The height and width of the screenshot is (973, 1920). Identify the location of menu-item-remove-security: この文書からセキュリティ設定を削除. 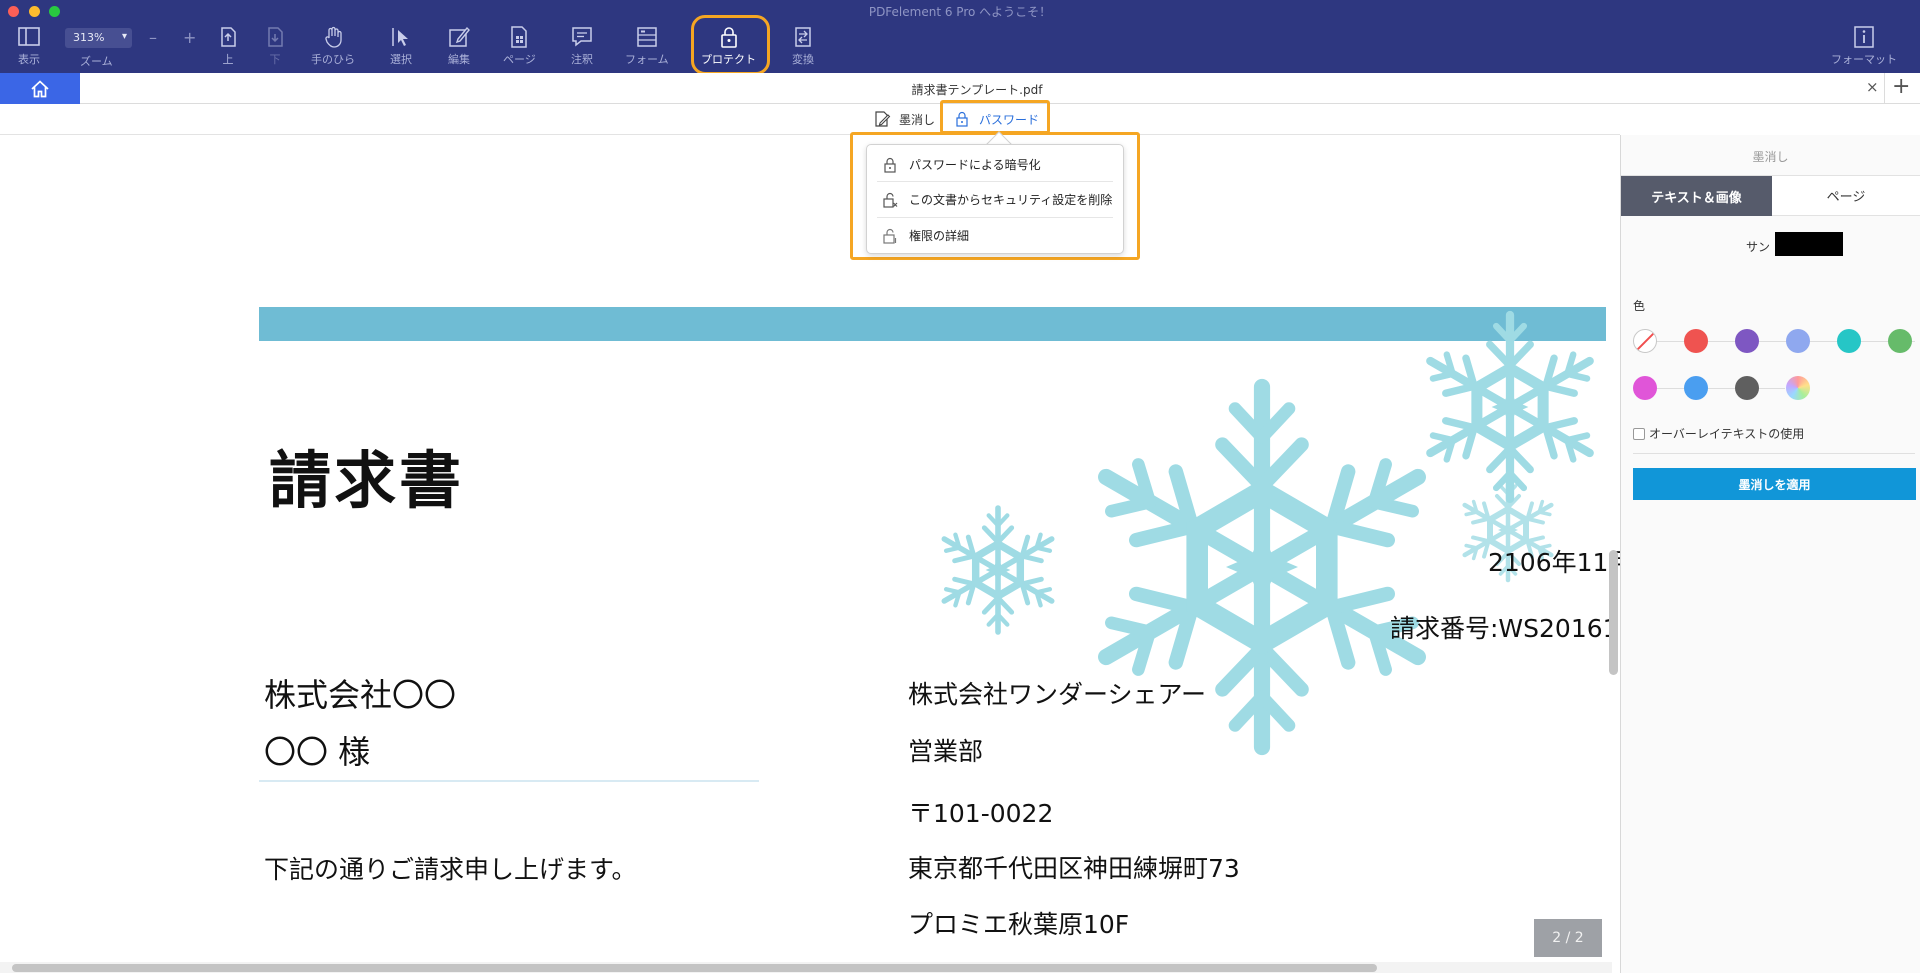
(995, 199).